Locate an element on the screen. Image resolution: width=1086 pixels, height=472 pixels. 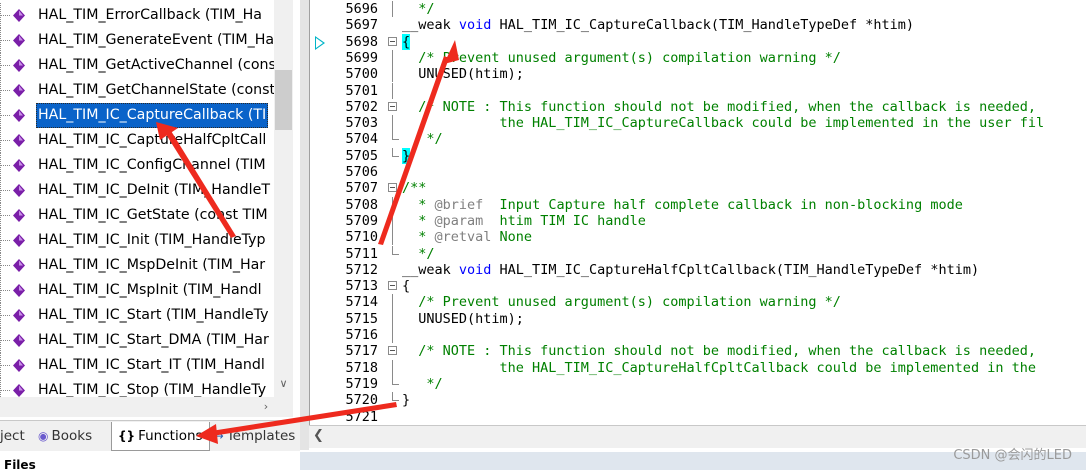
code-line: 5698 { is located at coordinates (698, 41).